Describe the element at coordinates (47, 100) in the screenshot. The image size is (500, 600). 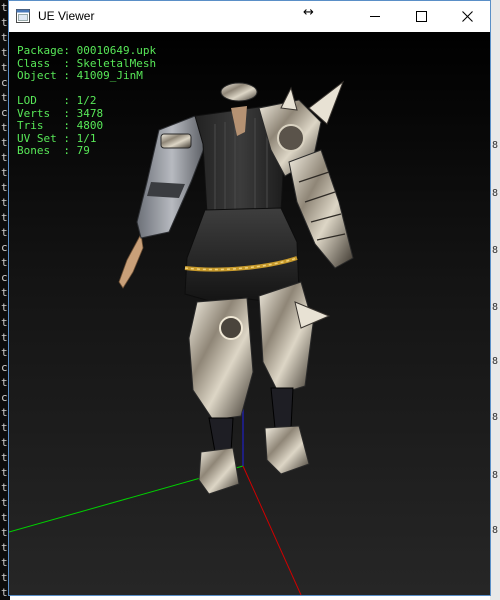
I see `lod-label: LOD :` at that location.